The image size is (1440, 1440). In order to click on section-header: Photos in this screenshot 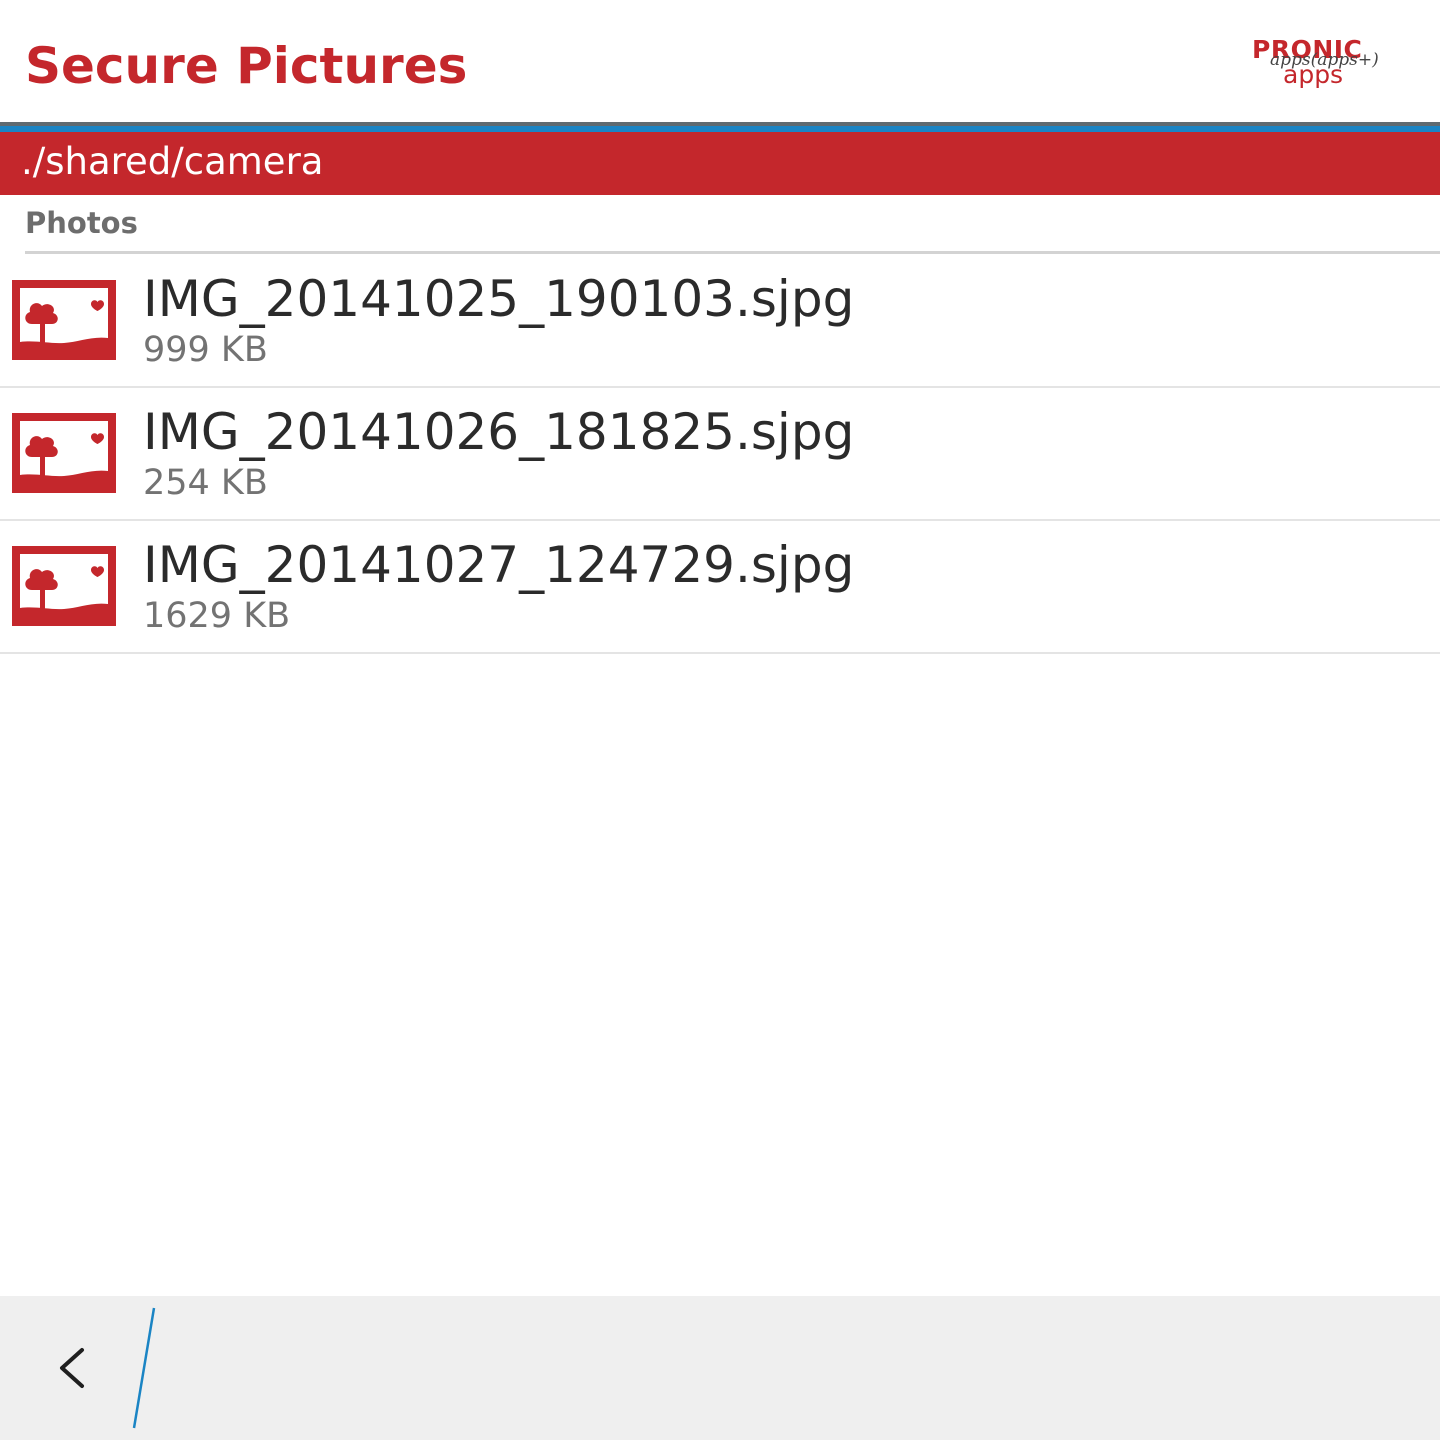, I will do `click(720, 225)`.